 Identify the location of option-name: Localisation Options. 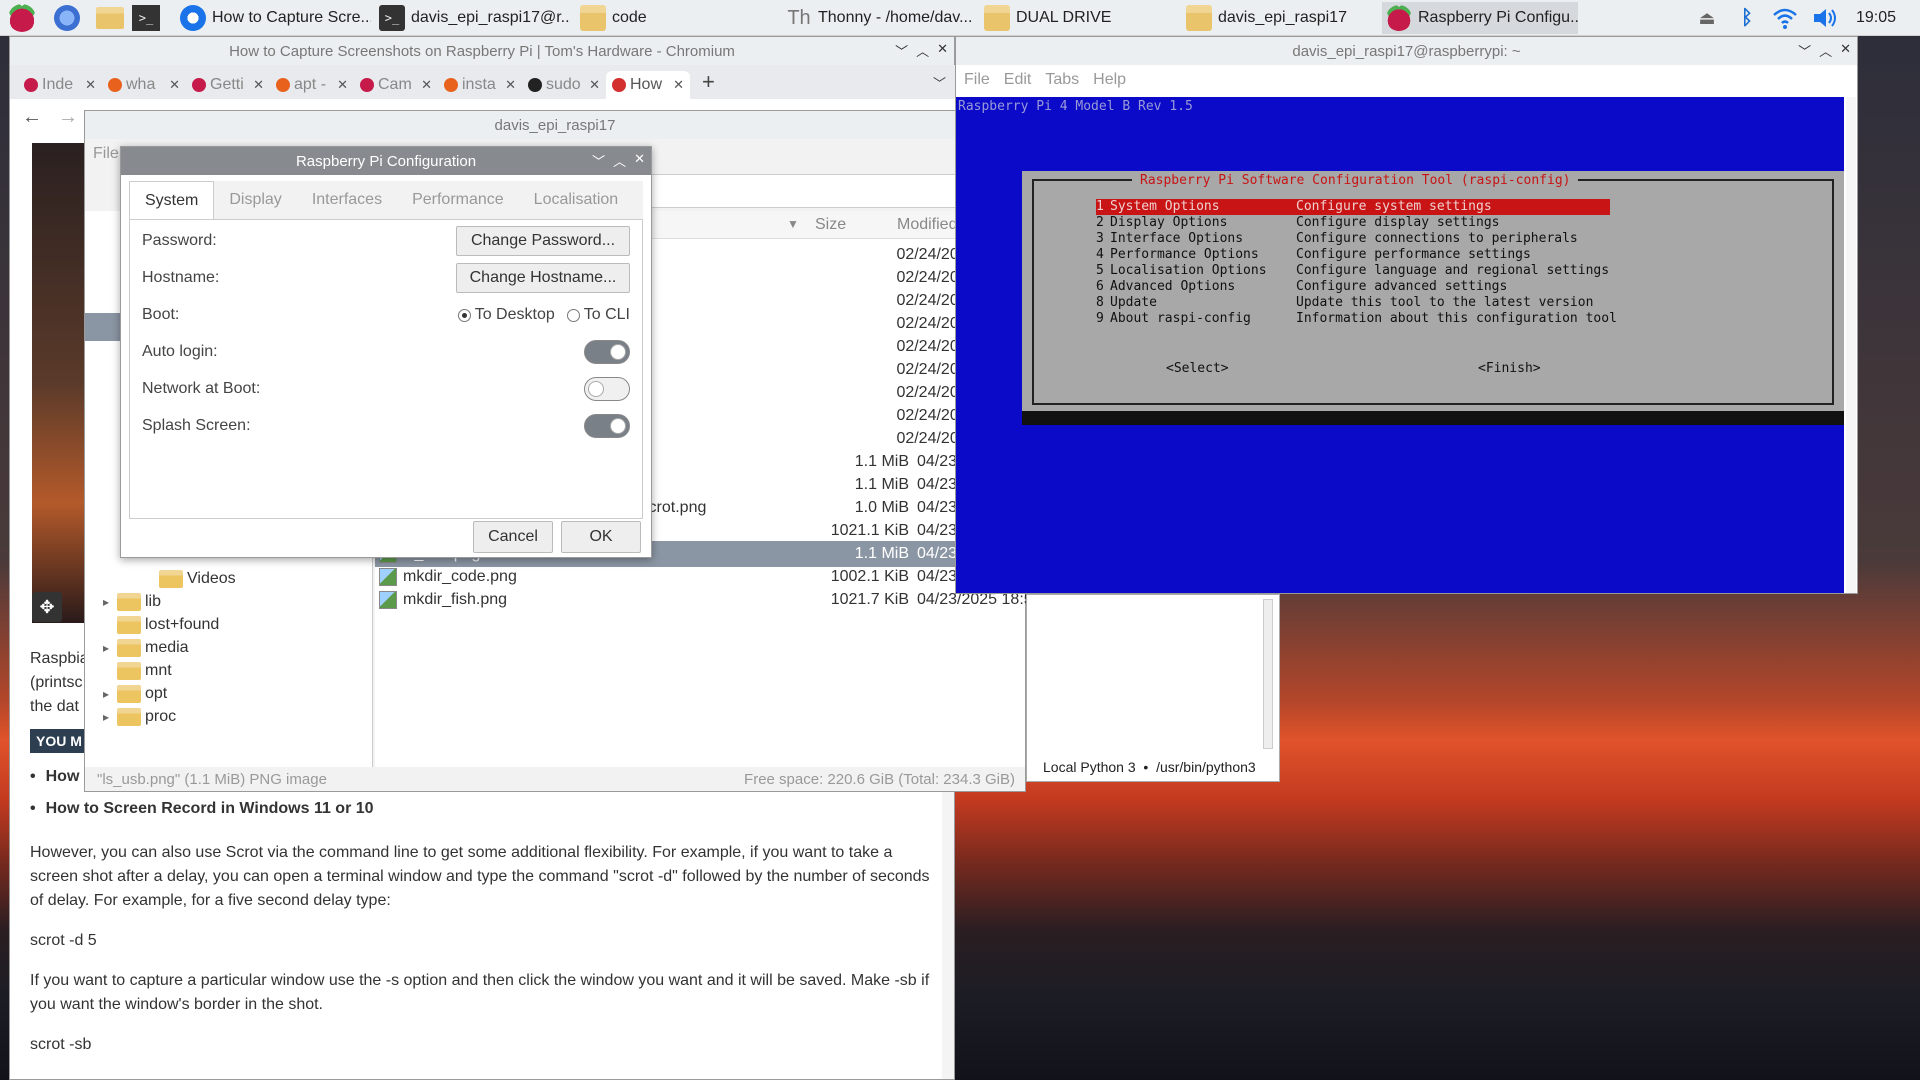
(1188, 270).